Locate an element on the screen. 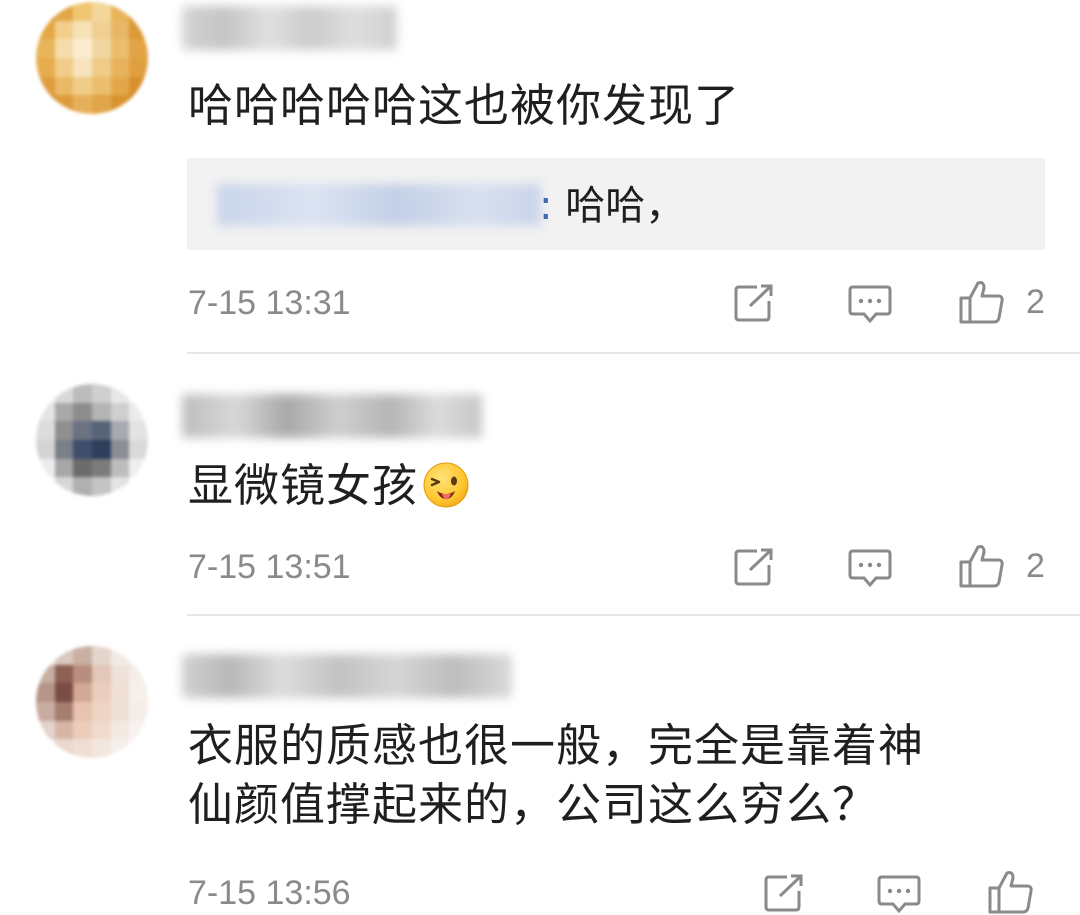 This screenshot has width=1080, height=915. like-button is located at coordinates (1021, 892).